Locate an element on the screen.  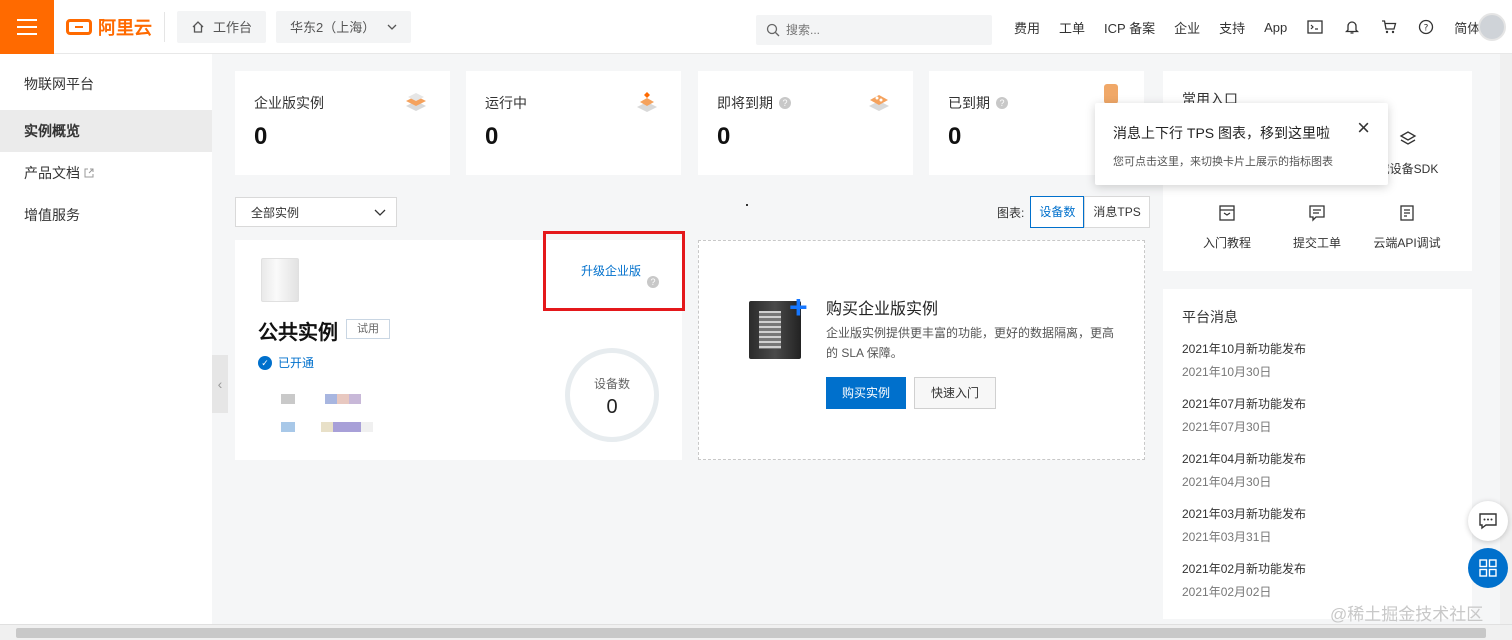
search-box is located at coordinates (874, 30).